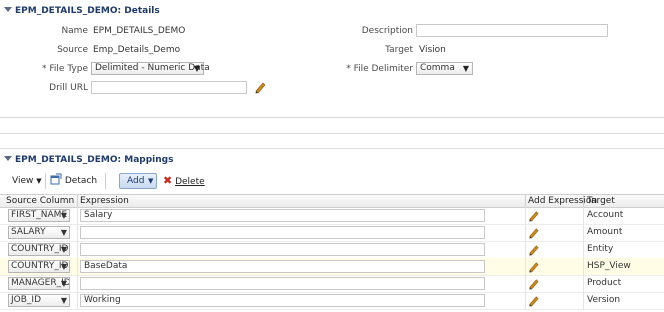  What do you see at coordinates (332, 133) in the screenshot?
I see `divider` at bounding box center [332, 133].